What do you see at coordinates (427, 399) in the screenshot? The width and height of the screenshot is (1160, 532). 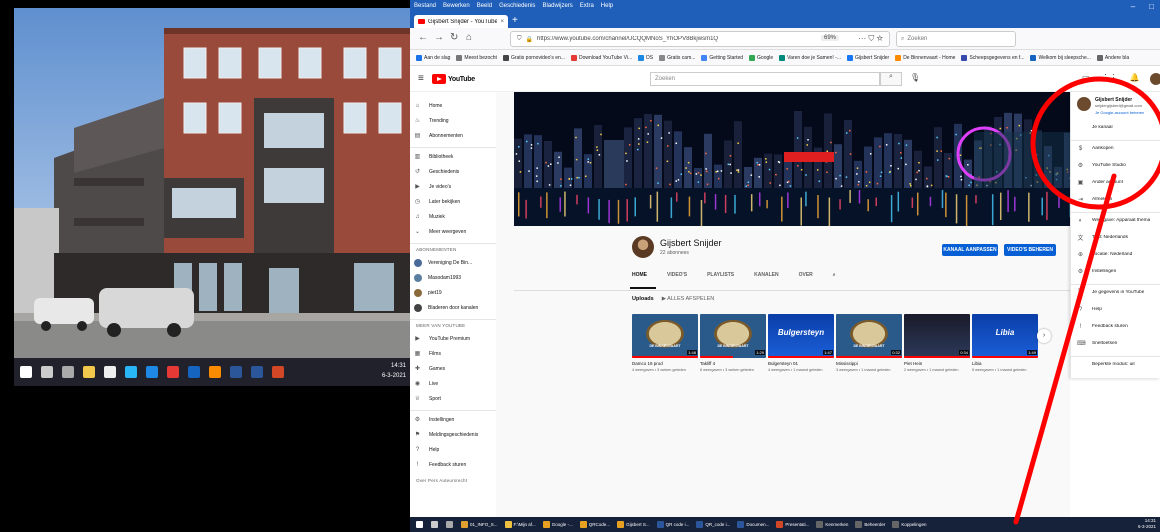 I see `sidebar-item-sport: ♕ Sport` at bounding box center [427, 399].